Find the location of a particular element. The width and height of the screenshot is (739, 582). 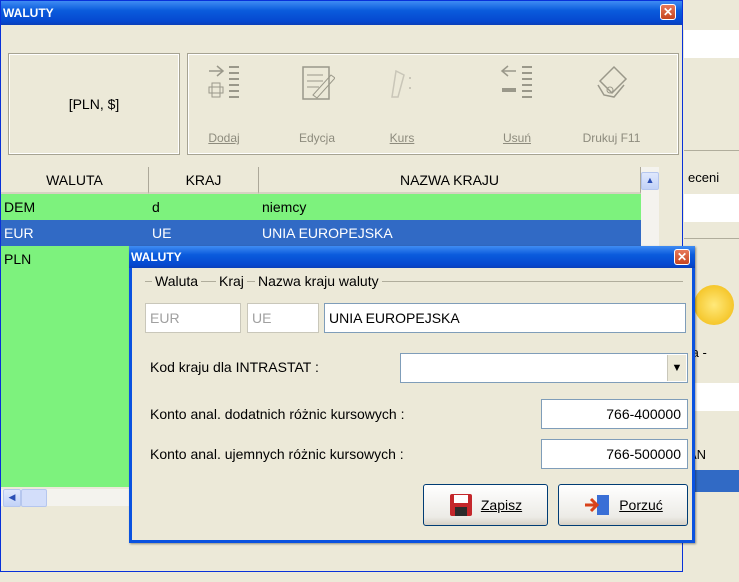

scroll-left-icon: ◀ is located at coordinates (12, 498).